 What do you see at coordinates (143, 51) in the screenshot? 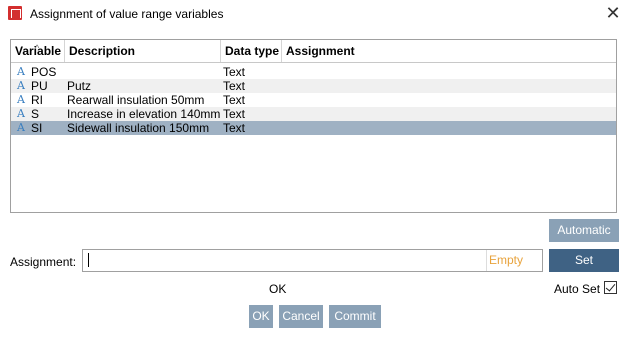
I see `column-header-description: Description` at bounding box center [143, 51].